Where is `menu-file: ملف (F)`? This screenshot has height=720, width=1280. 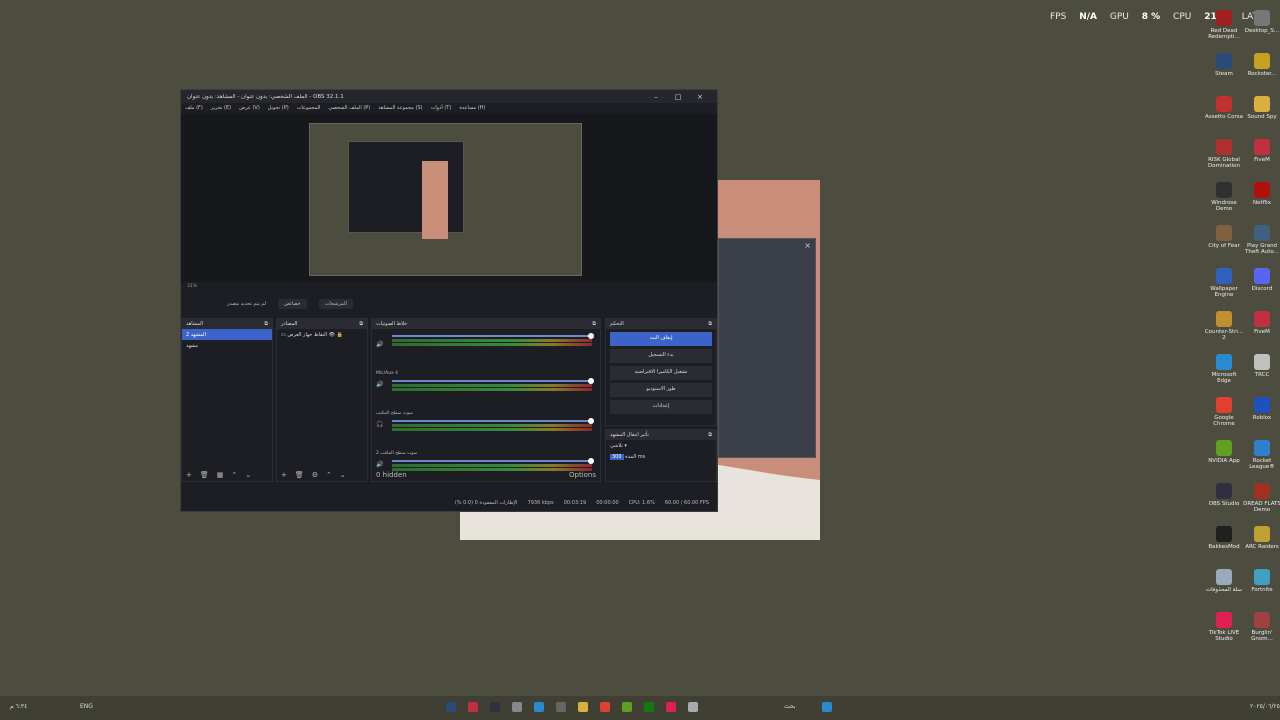 menu-file: ملف (F) is located at coordinates (194, 108).